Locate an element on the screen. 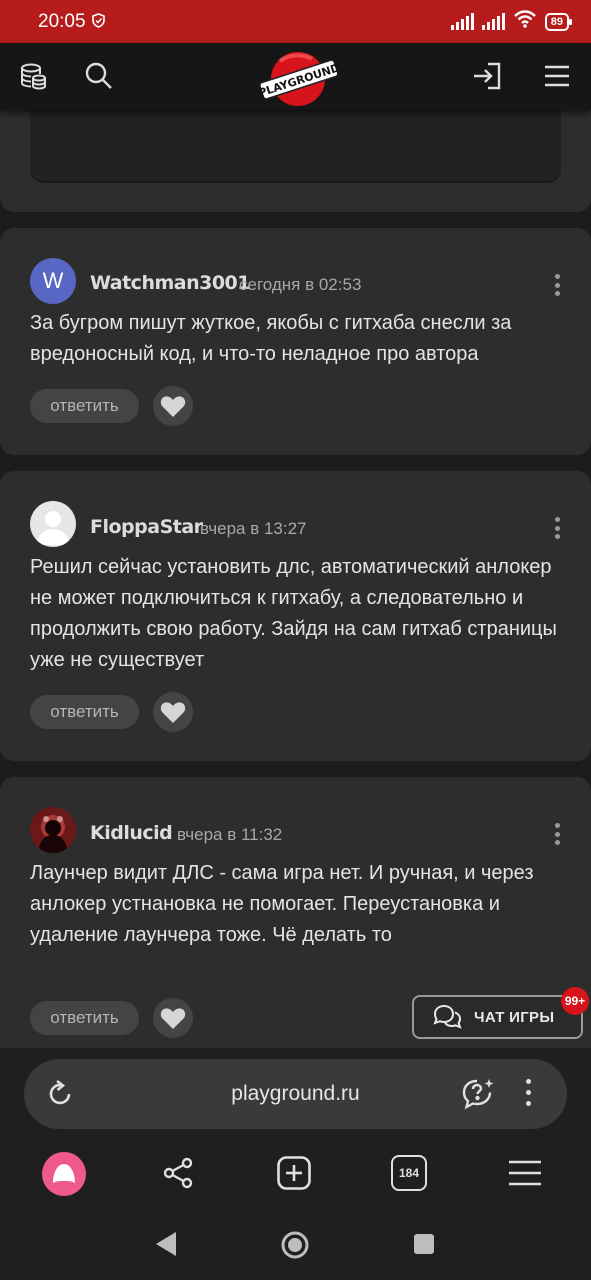 The height and width of the screenshot is (1280, 591). new-tab-icon is located at coordinates (294, 1175).